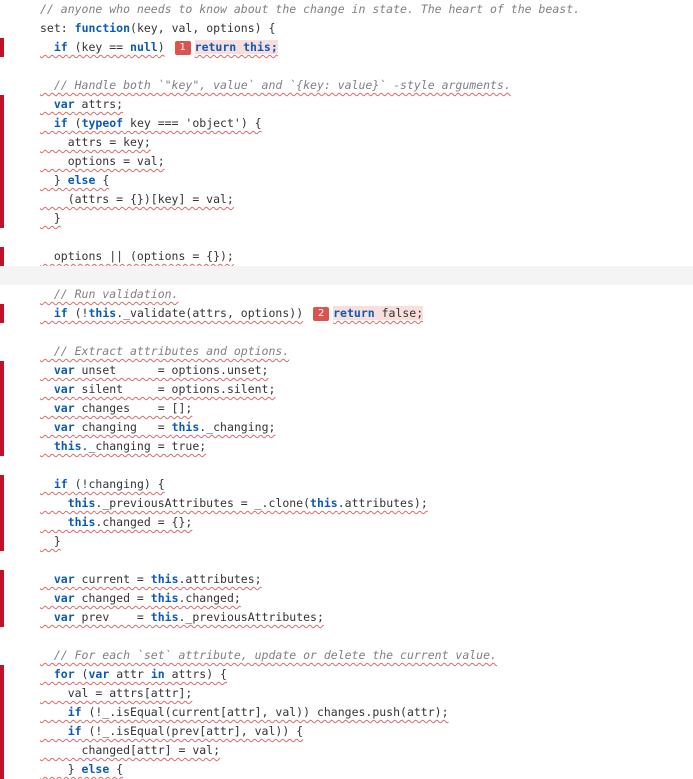 Image resolution: width=693 pixels, height=779 pixels. I want to click on code-line: var changes = [];, so click(346, 408).